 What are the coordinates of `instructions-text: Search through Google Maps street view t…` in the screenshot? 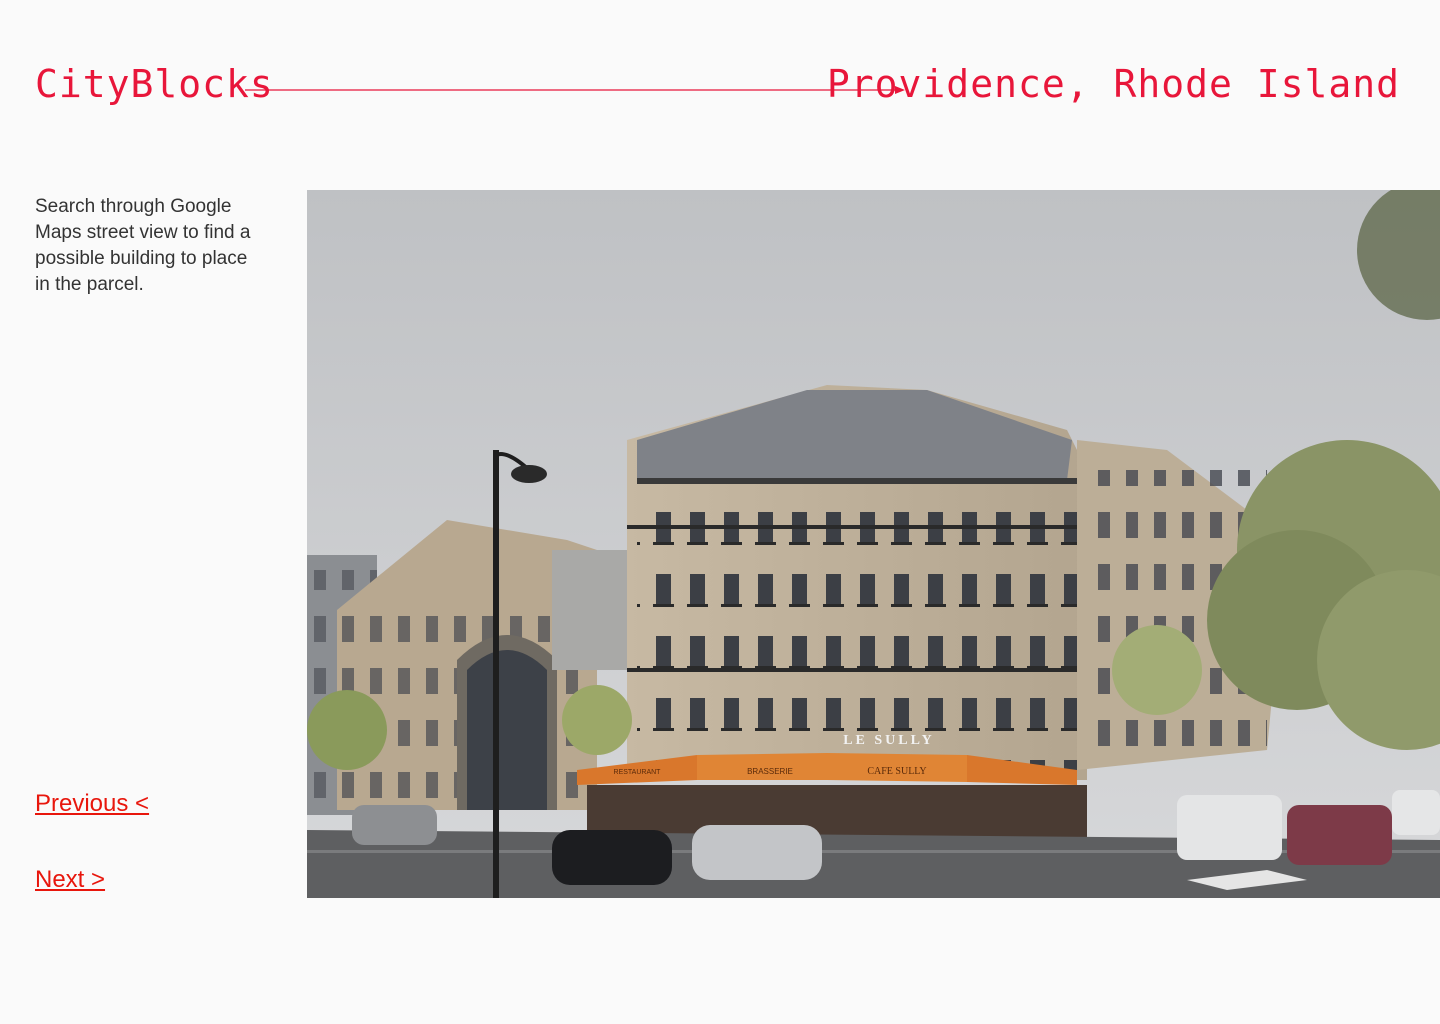 It's located at (143, 245).